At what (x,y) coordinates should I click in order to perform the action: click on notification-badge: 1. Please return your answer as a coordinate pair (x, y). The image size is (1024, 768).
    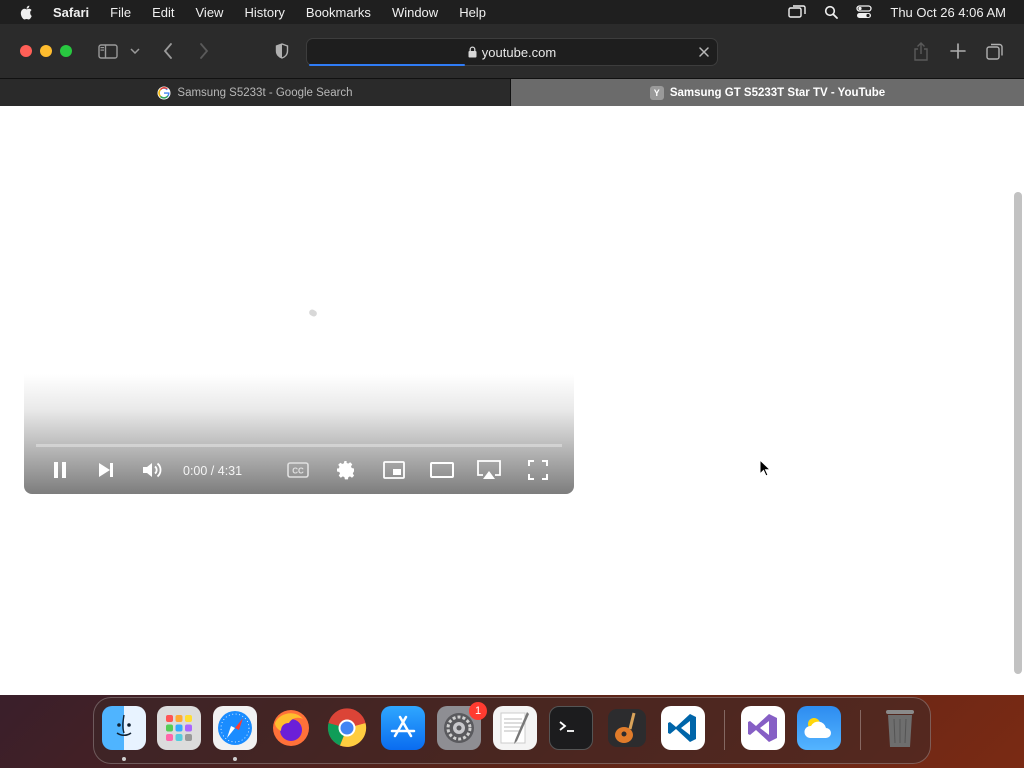
    Looking at the image, I should click on (478, 711).